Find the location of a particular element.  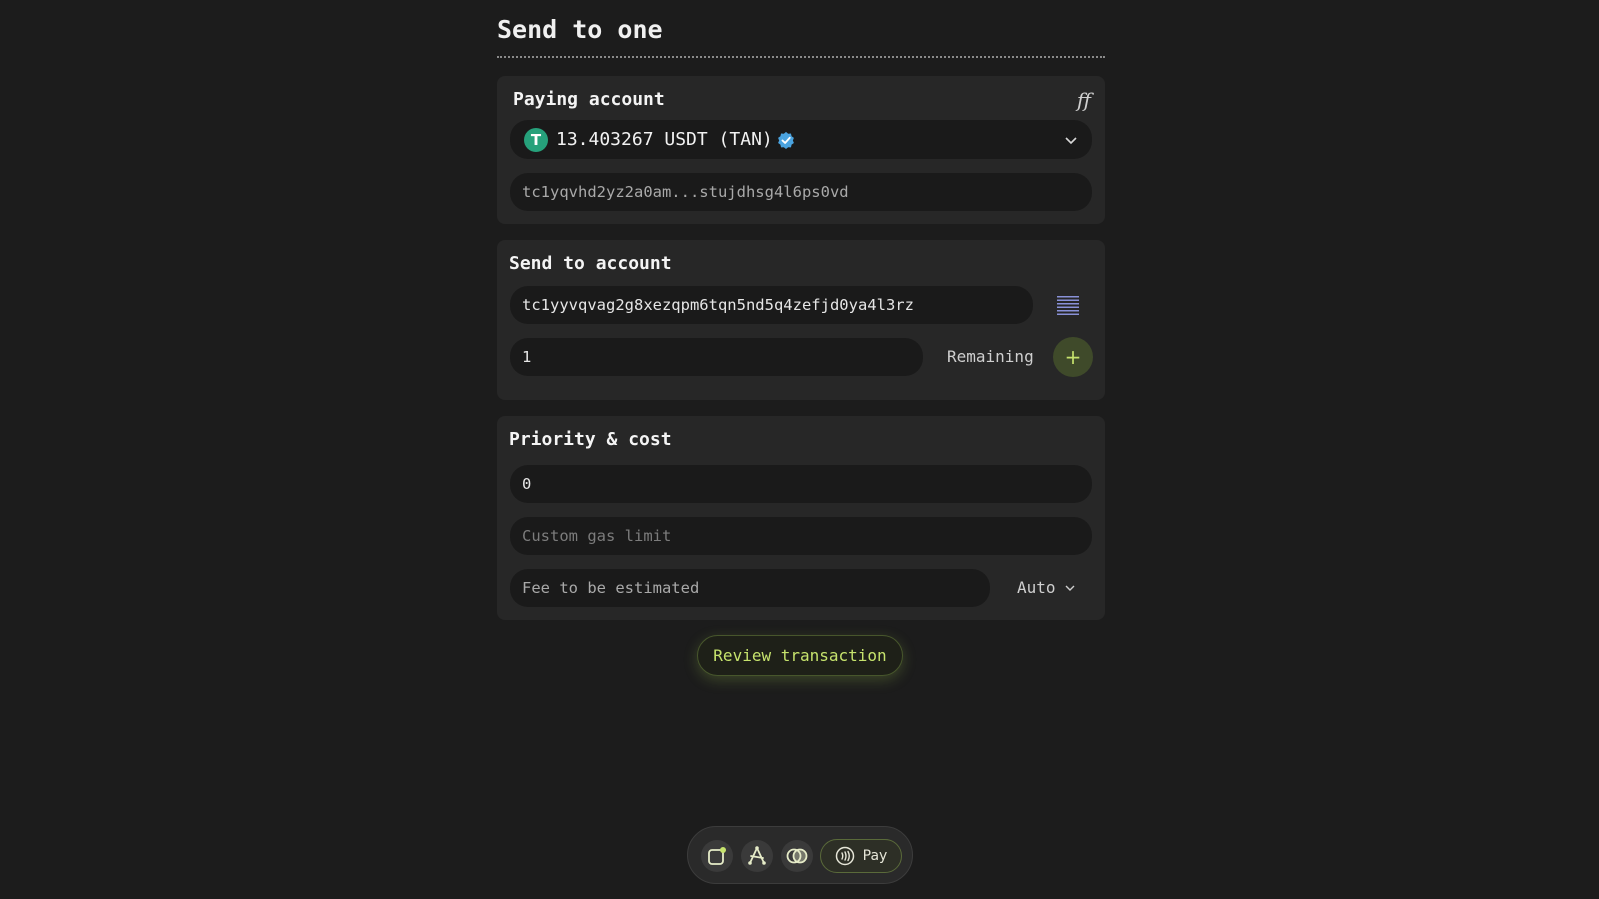

usdt-token-icon: T is located at coordinates (536, 139).